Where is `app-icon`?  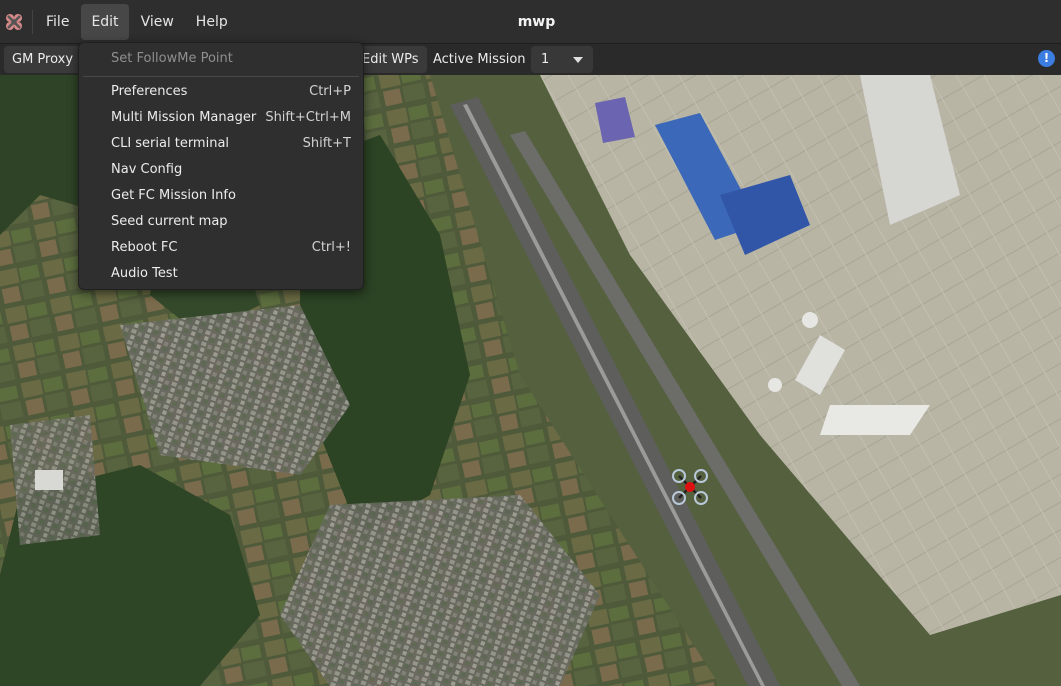 app-icon is located at coordinates (14, 22).